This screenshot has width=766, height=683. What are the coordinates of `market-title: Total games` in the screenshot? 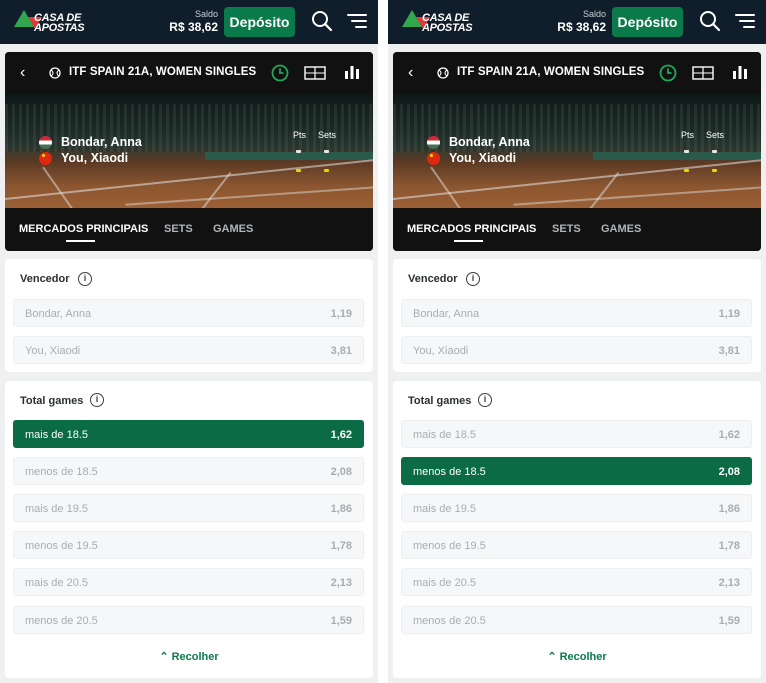 It's located at (440, 401).